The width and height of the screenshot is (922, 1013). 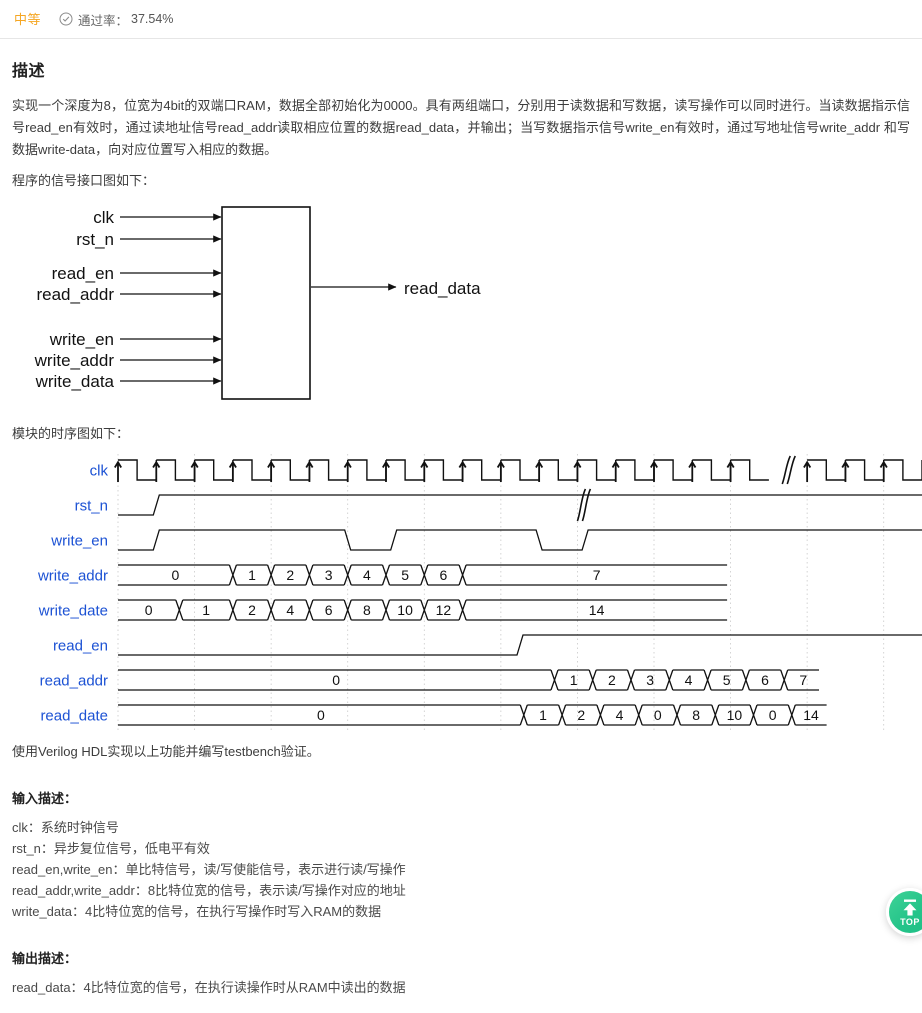 I want to click on bus-value: 5, so click(x=405, y=575).